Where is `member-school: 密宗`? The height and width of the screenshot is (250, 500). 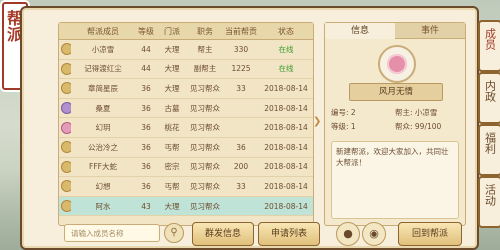 member-school: 密宗 is located at coordinates (172, 167).